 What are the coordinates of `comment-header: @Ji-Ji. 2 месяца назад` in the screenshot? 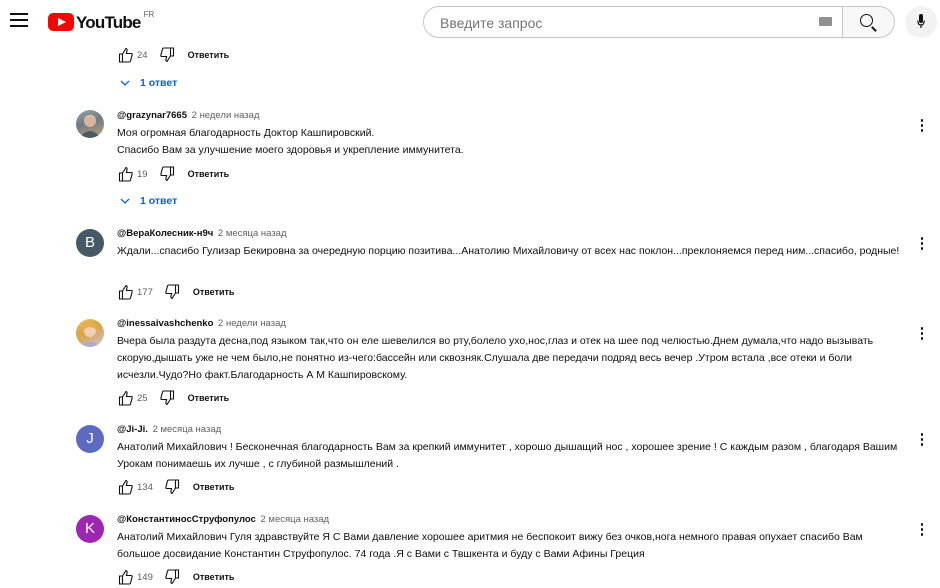 It's located at (169, 429).